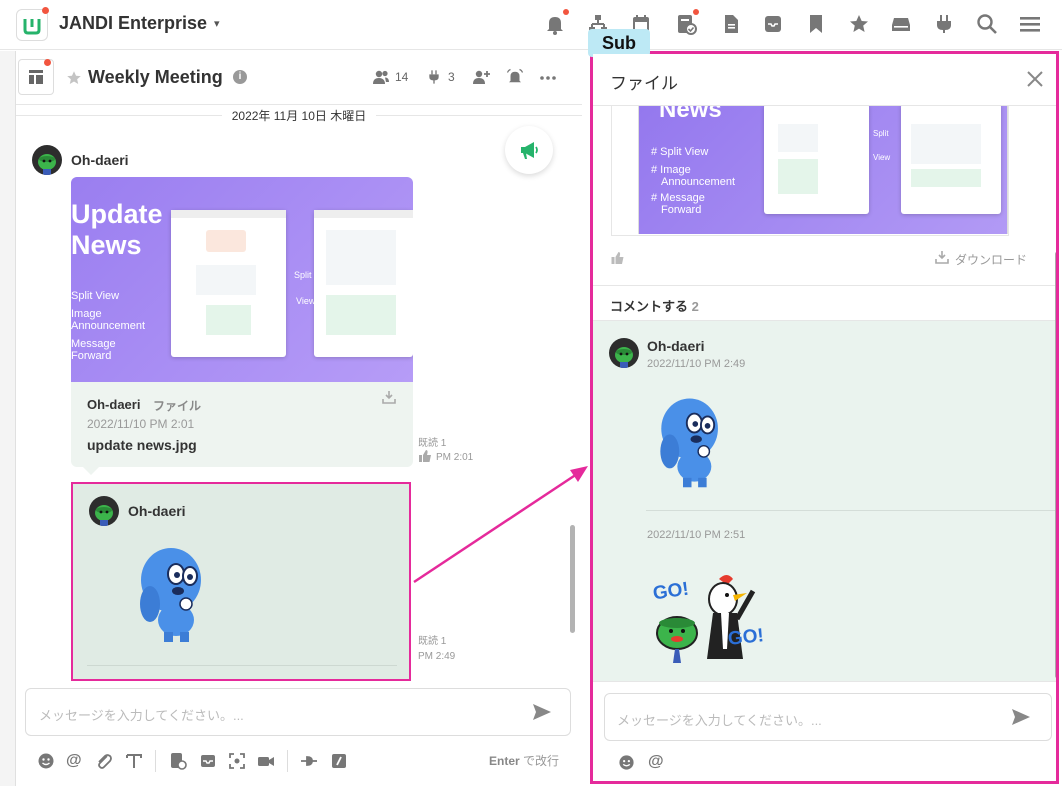  What do you see at coordinates (266, 761) in the screenshot?
I see `video-call-icon` at bounding box center [266, 761].